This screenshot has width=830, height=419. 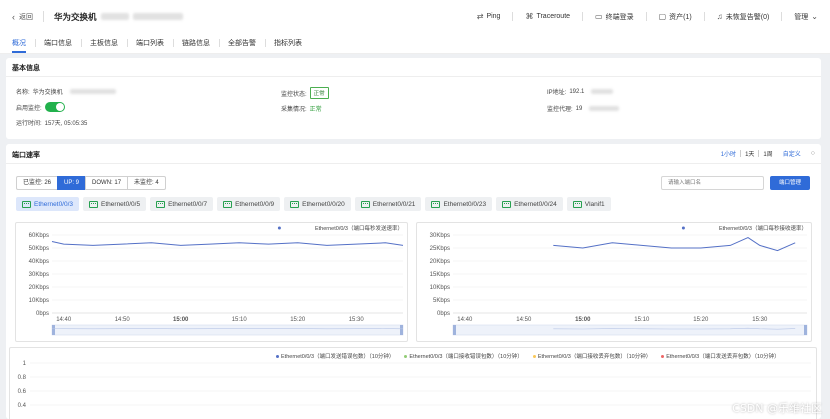 I want to click on ip-label: IP地址:, so click(x=557, y=93).